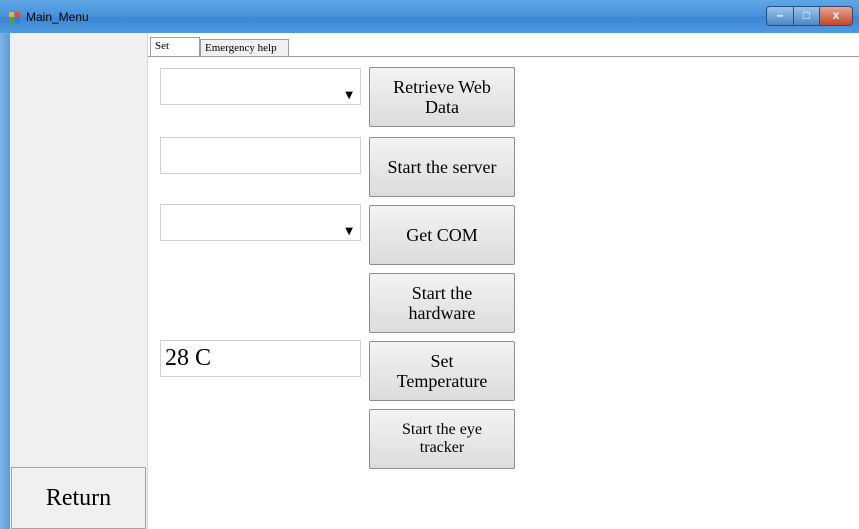 Image resolution: width=859 pixels, height=529 pixels. Describe the element at coordinates (442, 439) in the screenshot. I see `start-eye-tracker-button: Start the eye tracker` at that location.